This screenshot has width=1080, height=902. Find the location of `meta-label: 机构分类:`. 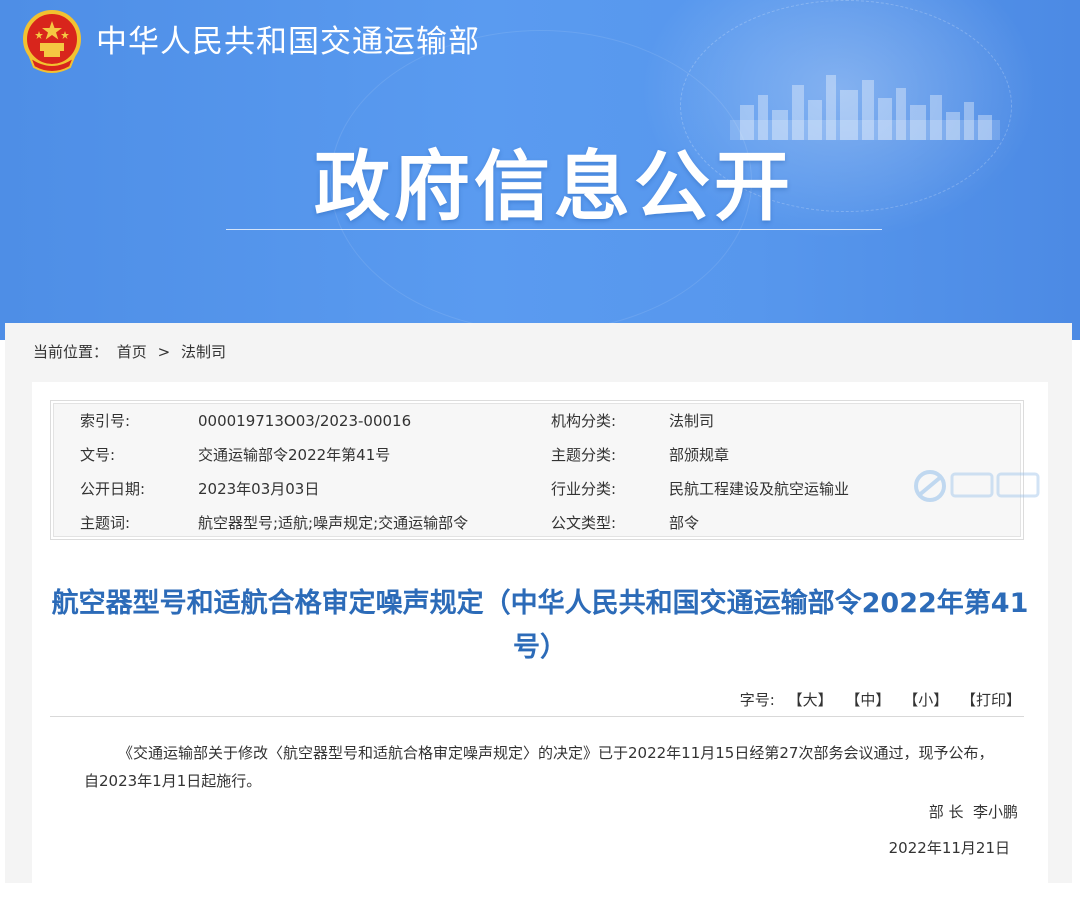

meta-label: 机构分类: is located at coordinates (584, 421).